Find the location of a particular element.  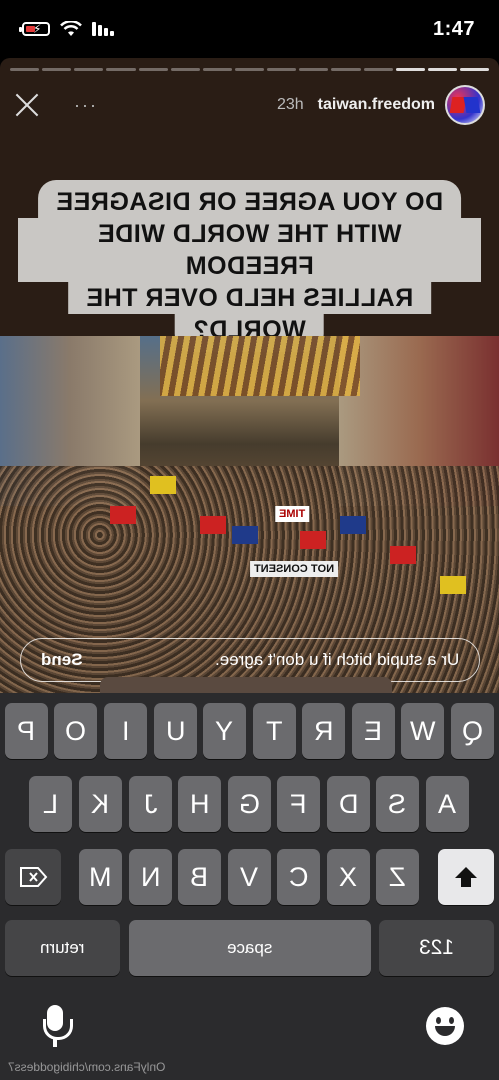

key: U is located at coordinates (175, 731).